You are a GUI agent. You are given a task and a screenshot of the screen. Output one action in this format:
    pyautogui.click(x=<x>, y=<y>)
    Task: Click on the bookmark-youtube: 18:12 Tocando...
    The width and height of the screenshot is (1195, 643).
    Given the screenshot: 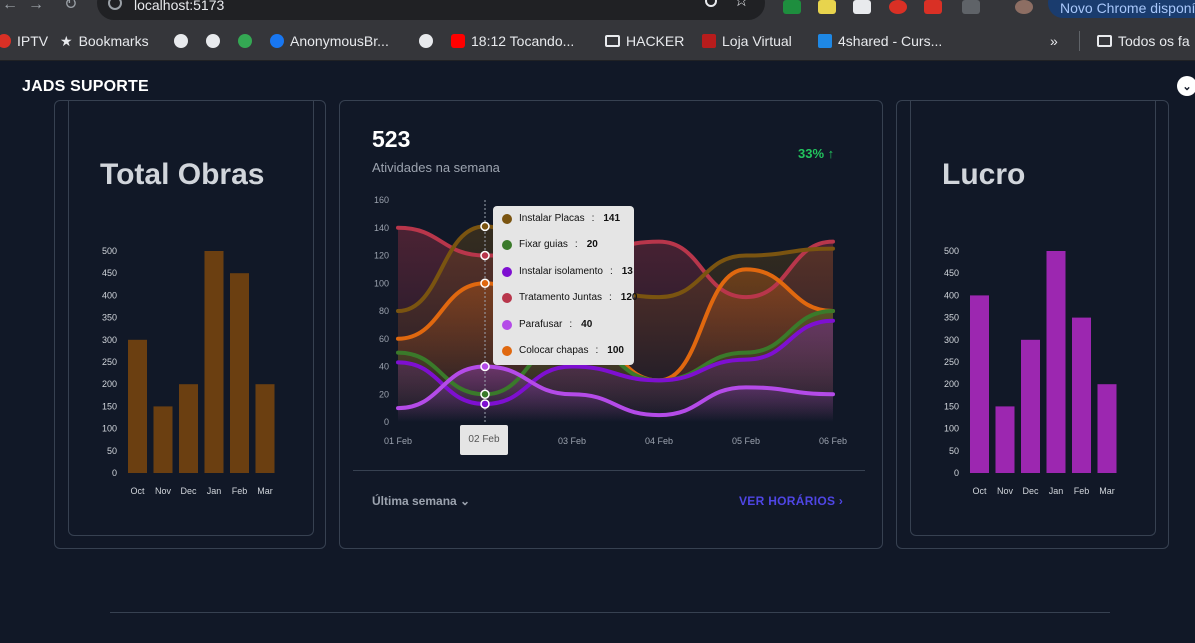 What is the action you would take?
    pyautogui.click(x=512, y=41)
    